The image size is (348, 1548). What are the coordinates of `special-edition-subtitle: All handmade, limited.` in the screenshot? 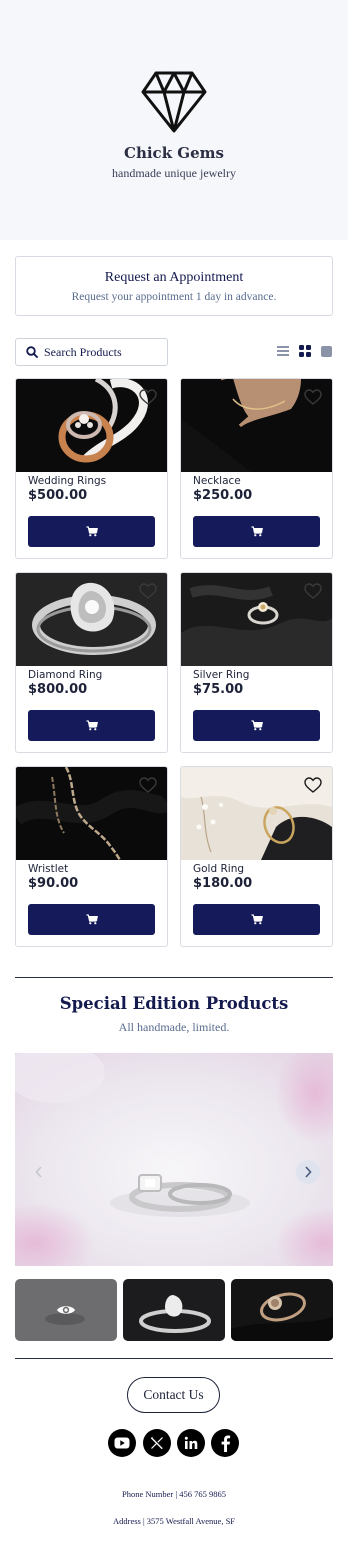 It's located at (174, 1027).